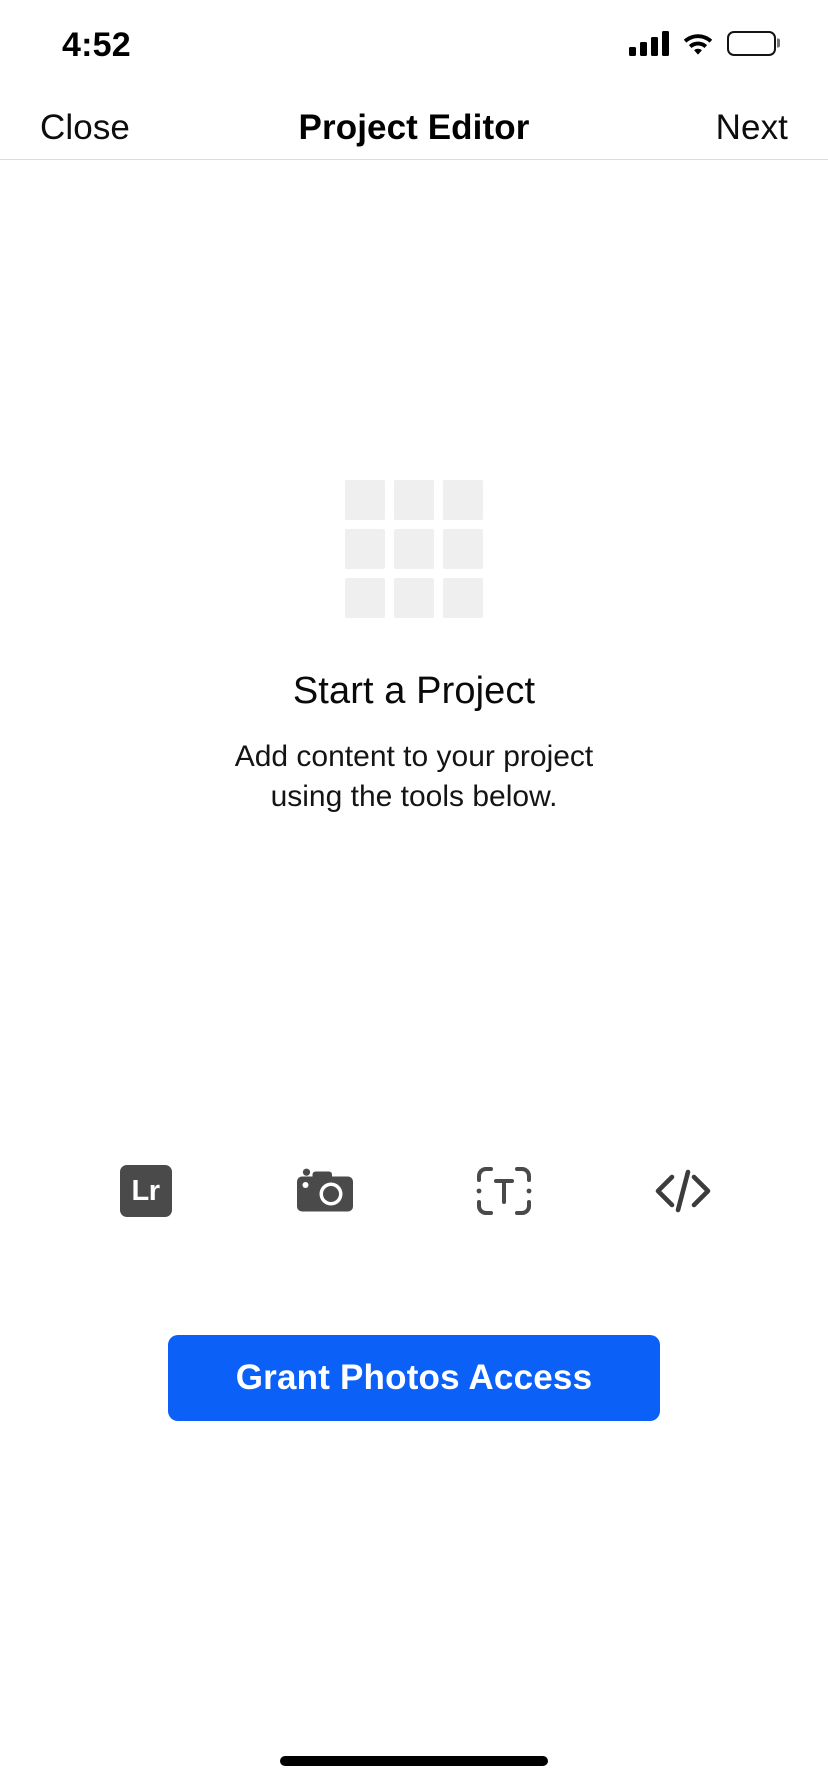 The width and height of the screenshot is (828, 1792). I want to click on empty-state-title: Start a Project, so click(414, 691).